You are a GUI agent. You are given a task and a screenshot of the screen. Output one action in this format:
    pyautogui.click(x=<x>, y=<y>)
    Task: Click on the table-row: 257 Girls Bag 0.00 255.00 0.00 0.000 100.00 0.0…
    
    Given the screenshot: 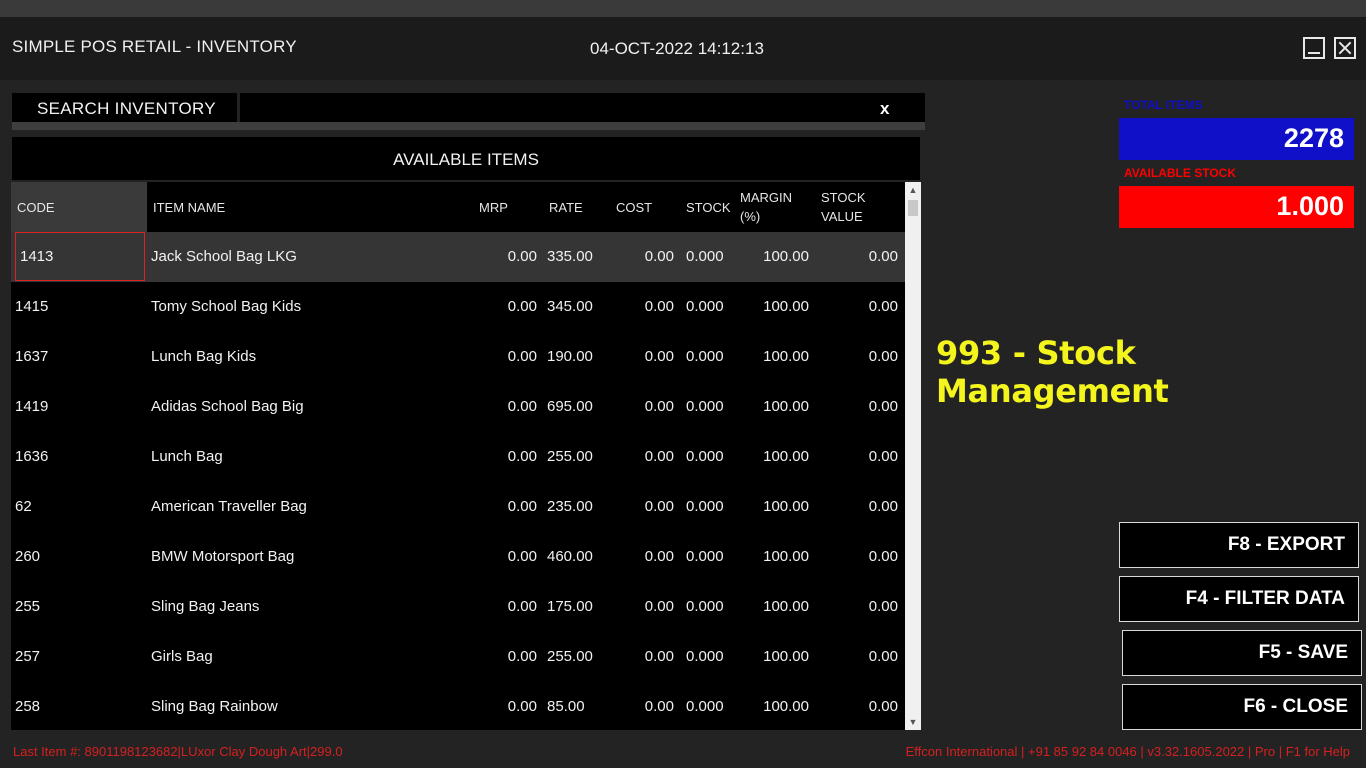 What is the action you would take?
    pyautogui.click(x=458, y=657)
    